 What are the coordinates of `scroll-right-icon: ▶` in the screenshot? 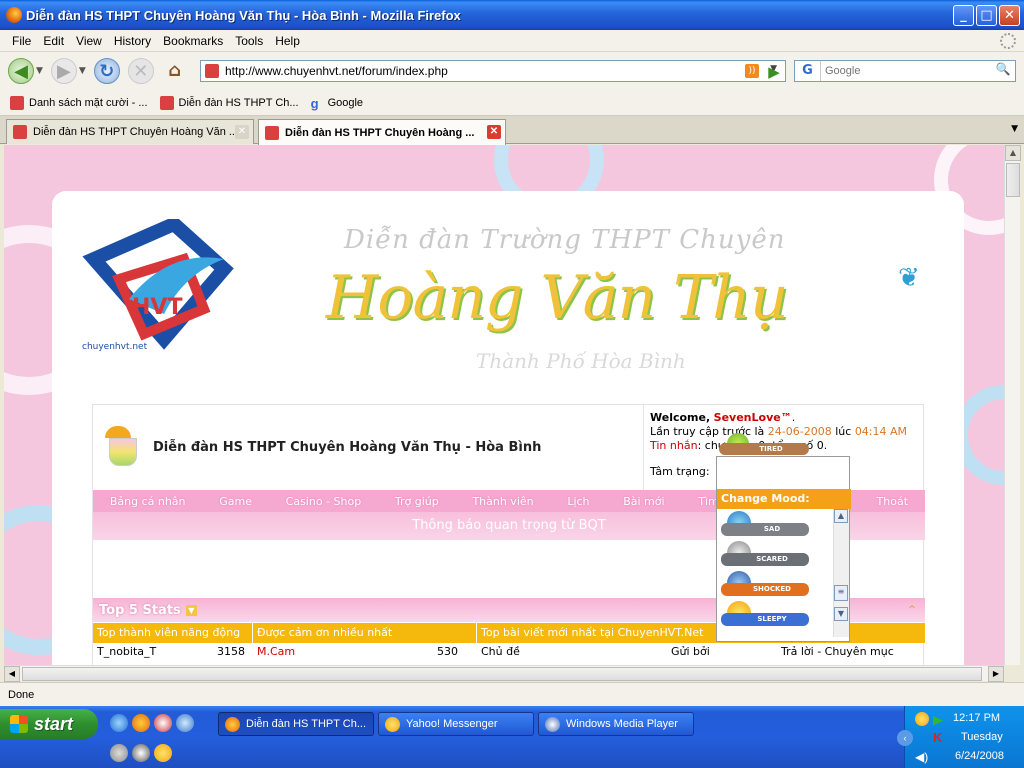 It's located at (996, 674).